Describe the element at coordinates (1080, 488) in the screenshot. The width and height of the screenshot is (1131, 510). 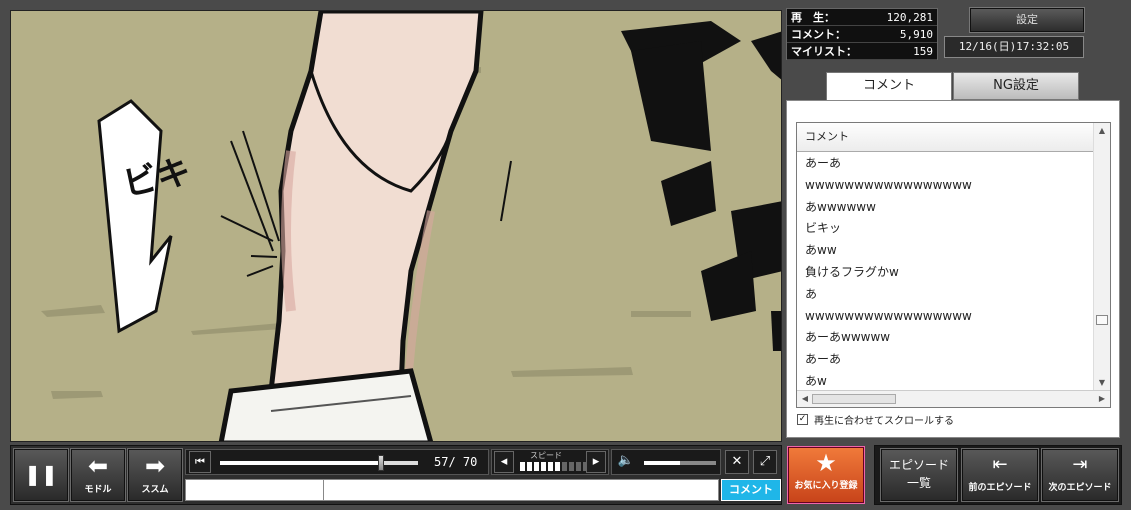
I see `next-episode-label: 次のエピソード` at that location.